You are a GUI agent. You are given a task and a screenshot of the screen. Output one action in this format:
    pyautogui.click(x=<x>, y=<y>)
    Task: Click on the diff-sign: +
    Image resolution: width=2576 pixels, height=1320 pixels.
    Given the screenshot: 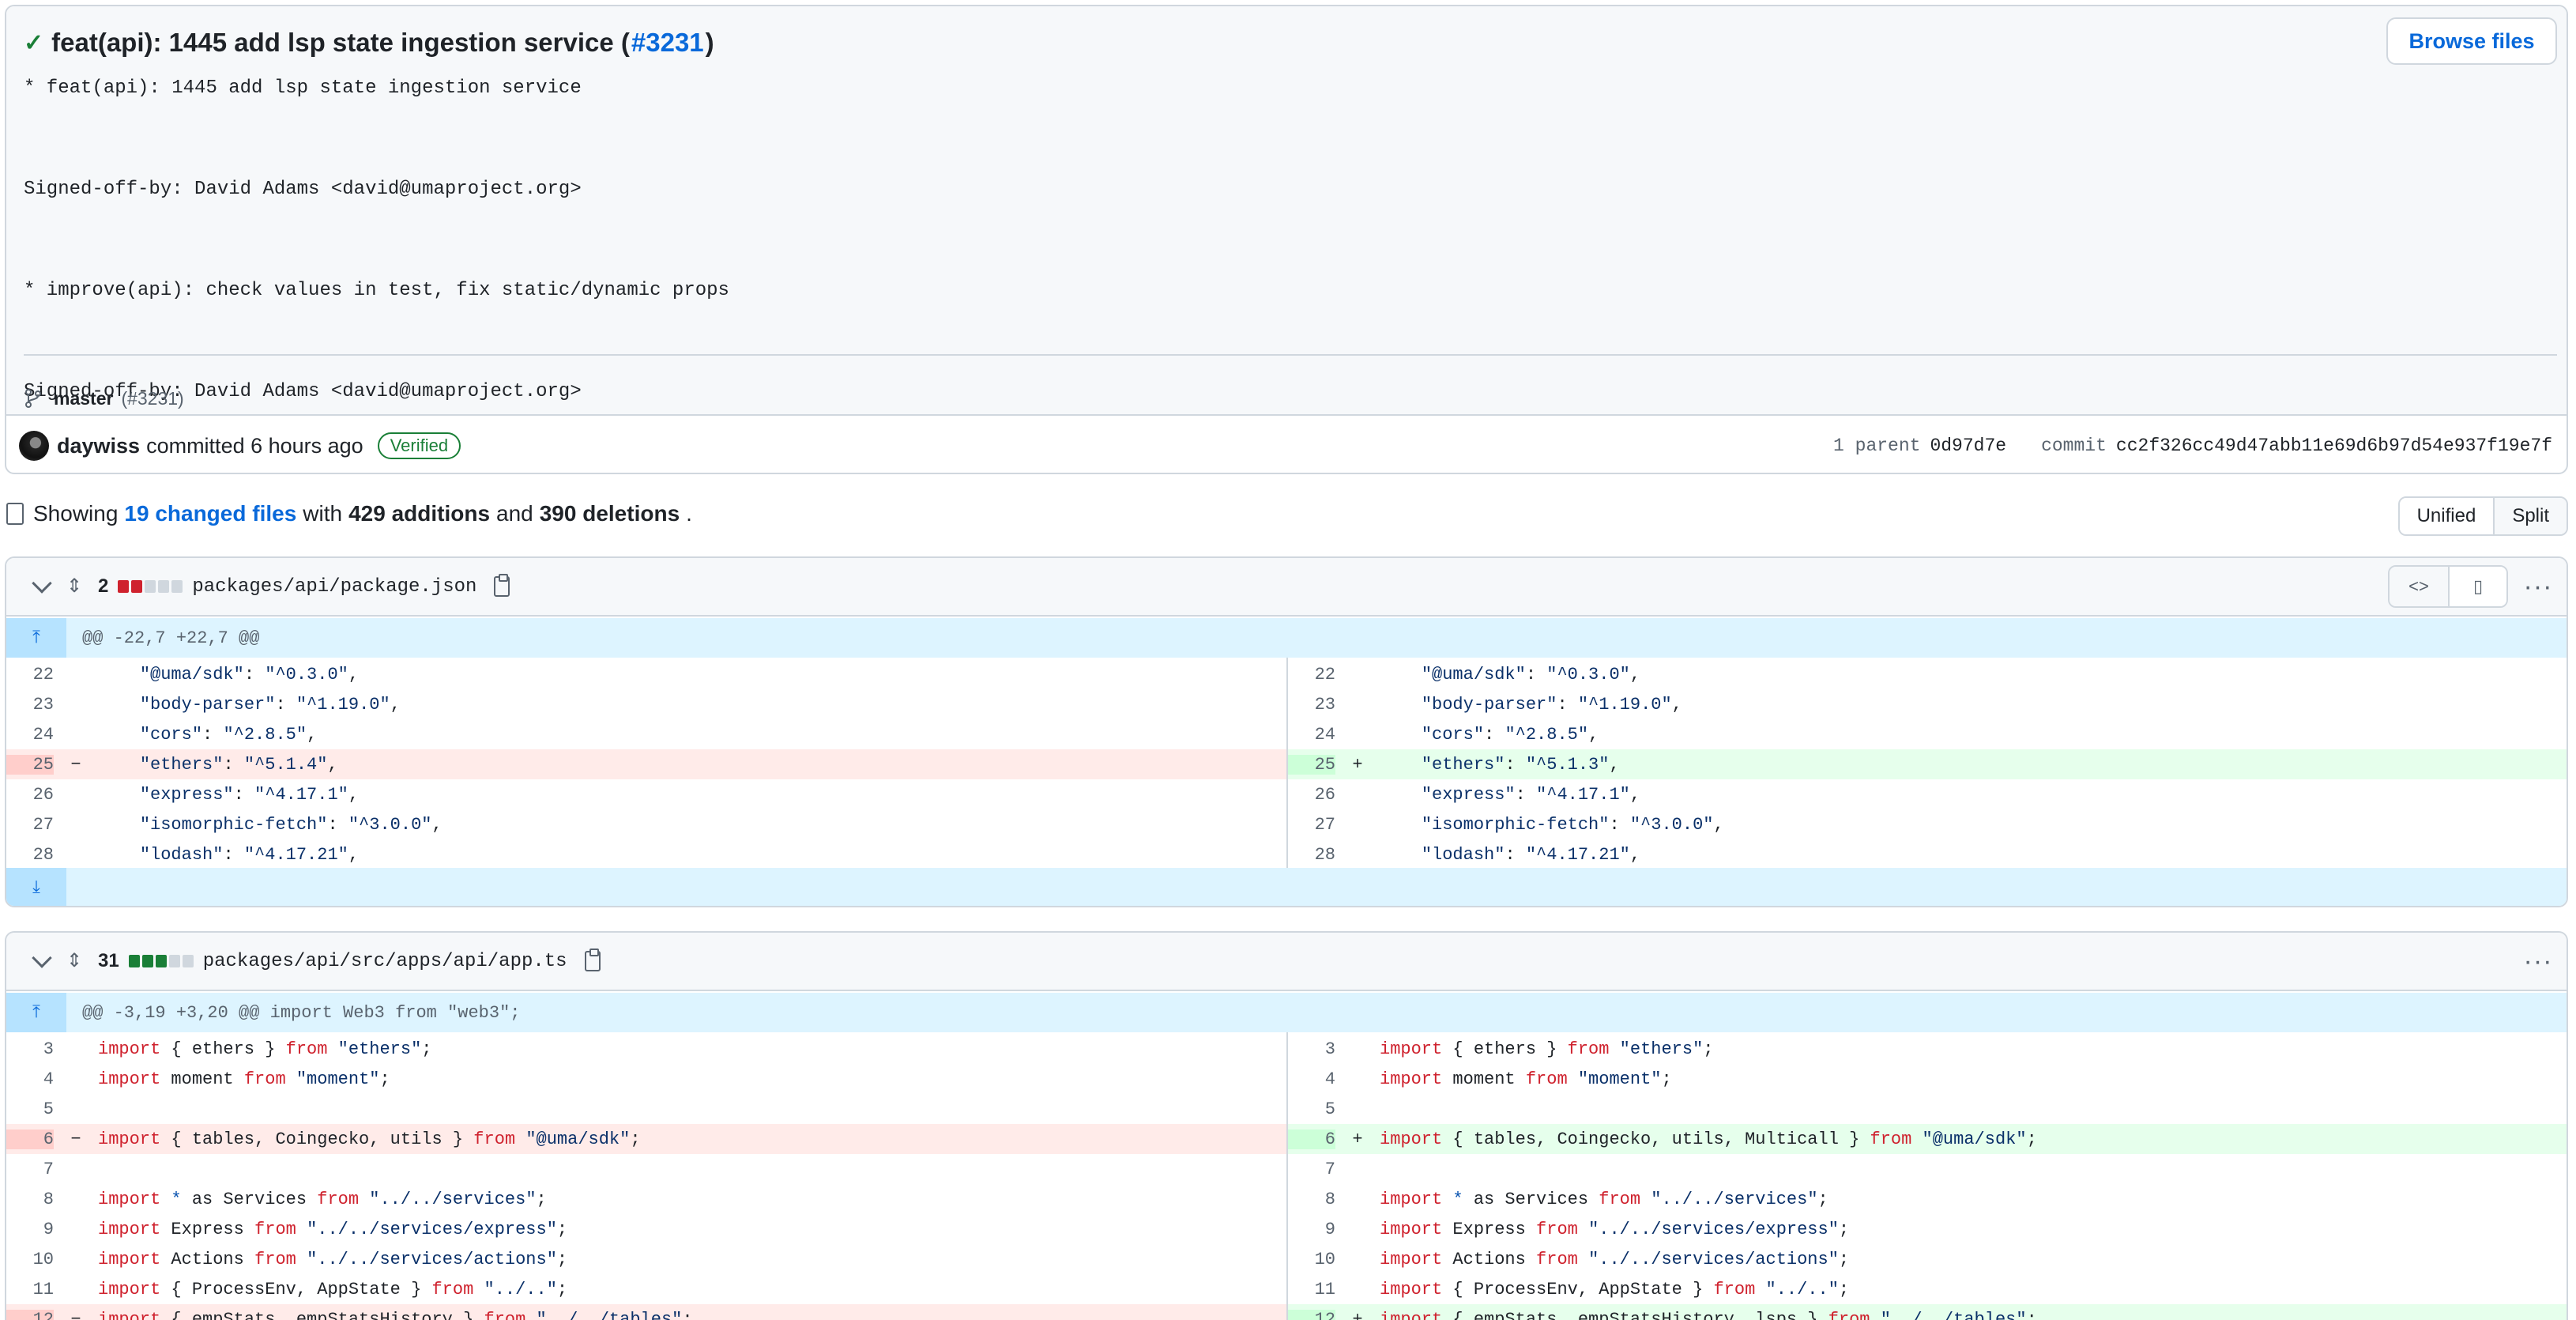 What is the action you would take?
    pyautogui.click(x=1357, y=1314)
    